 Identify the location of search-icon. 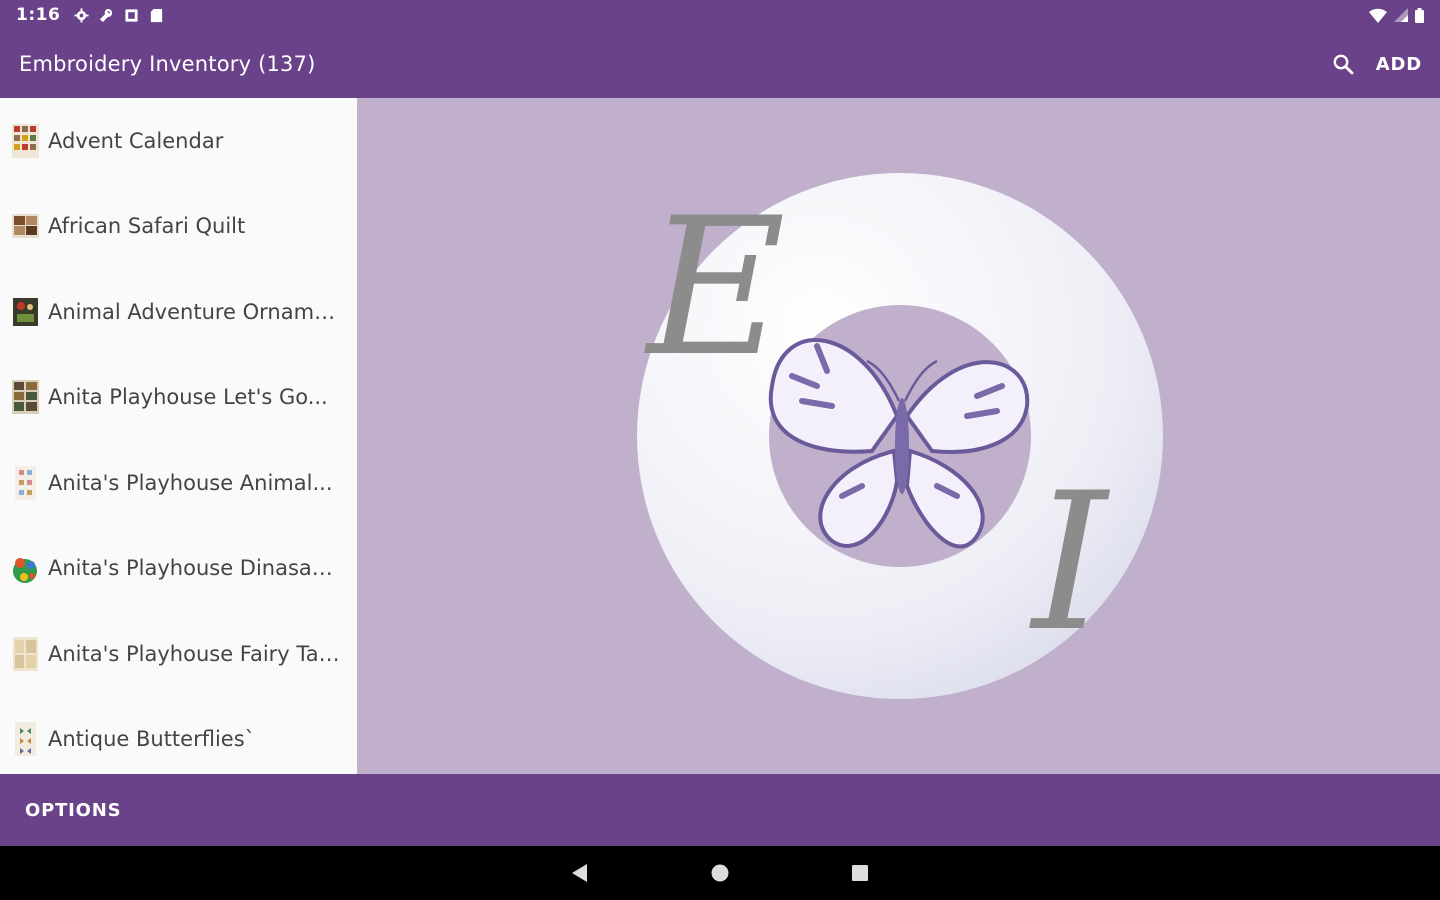
(1343, 64).